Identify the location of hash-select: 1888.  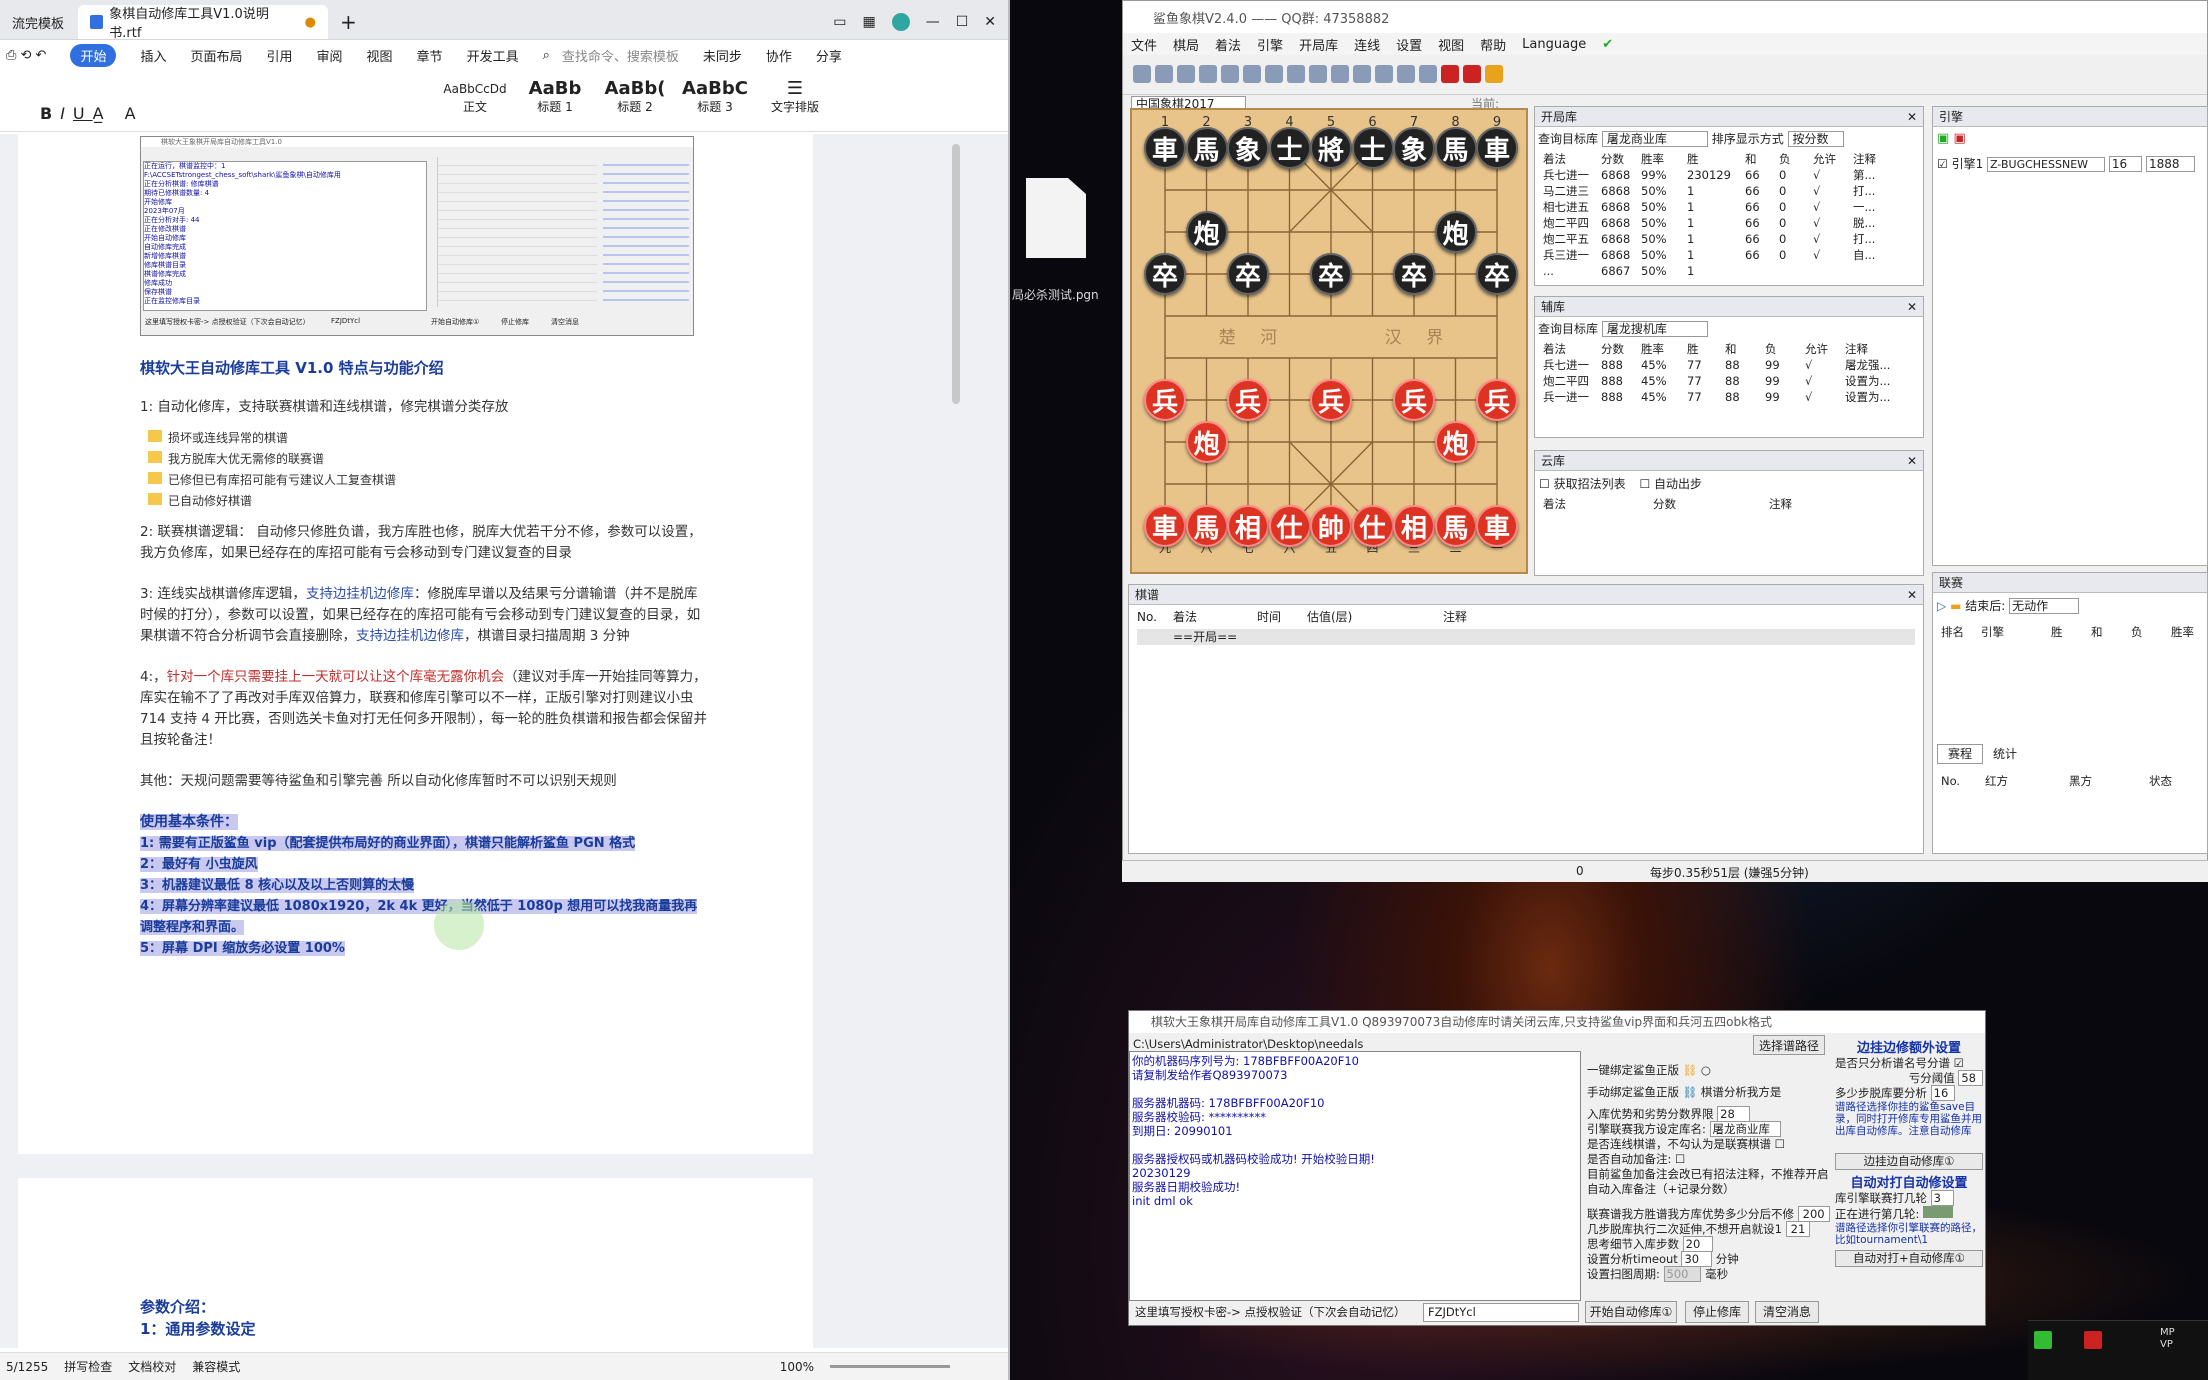
(2170, 164).